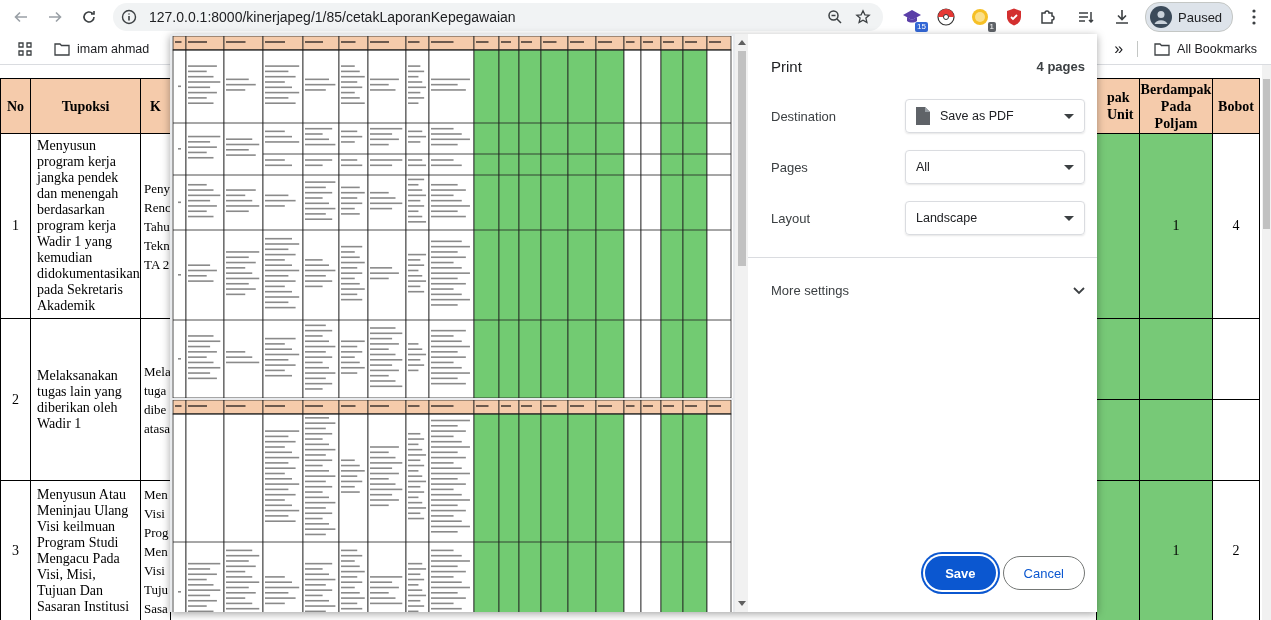  I want to click on extensions-icon, so click(1048, 17).